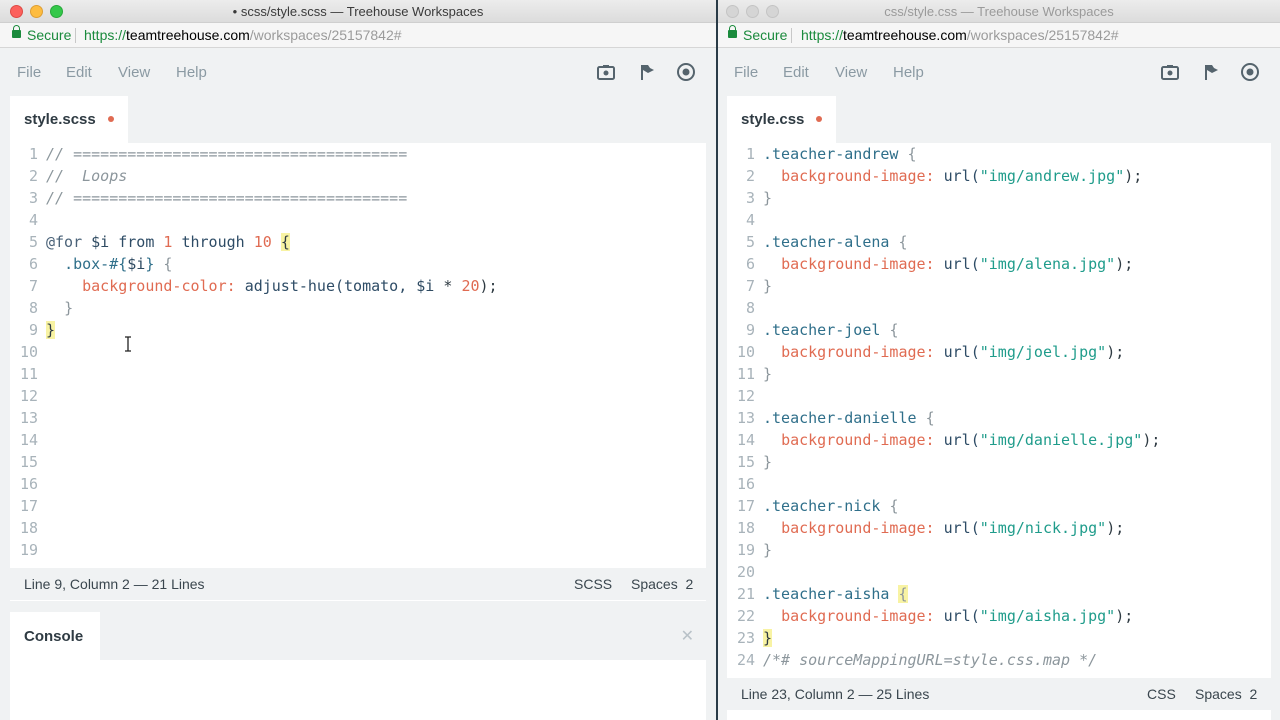  What do you see at coordinates (105, 35) in the screenshot?
I see `url-protocol: https://` at bounding box center [105, 35].